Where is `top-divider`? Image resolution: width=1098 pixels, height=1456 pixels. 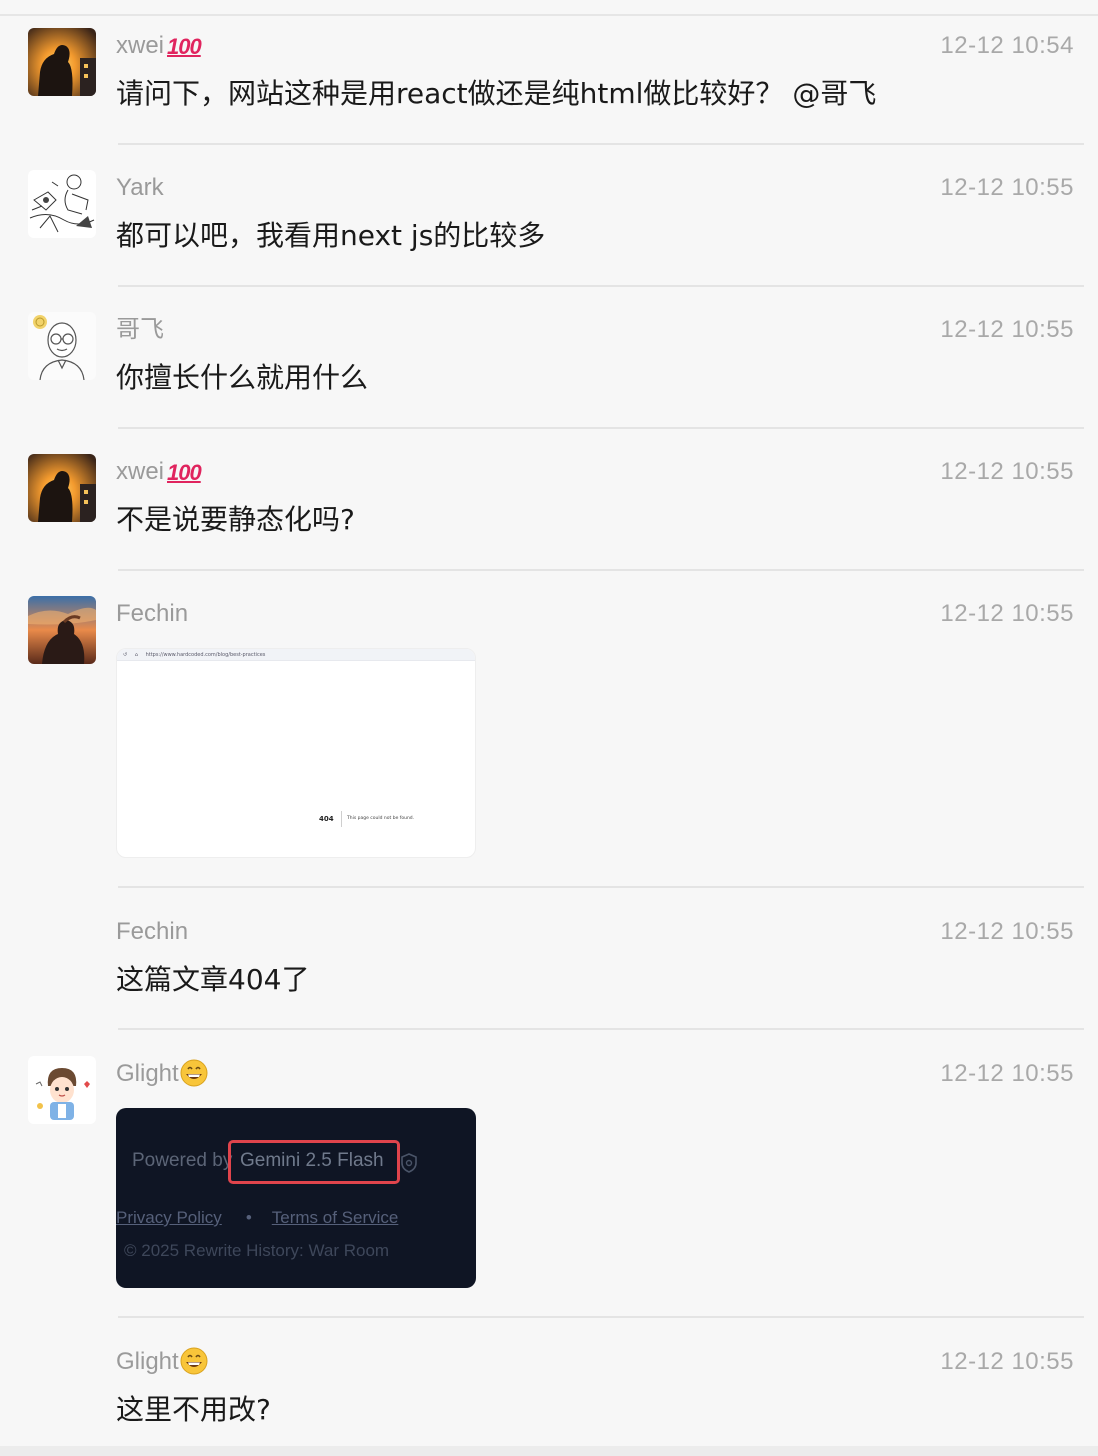 top-divider is located at coordinates (549, 15).